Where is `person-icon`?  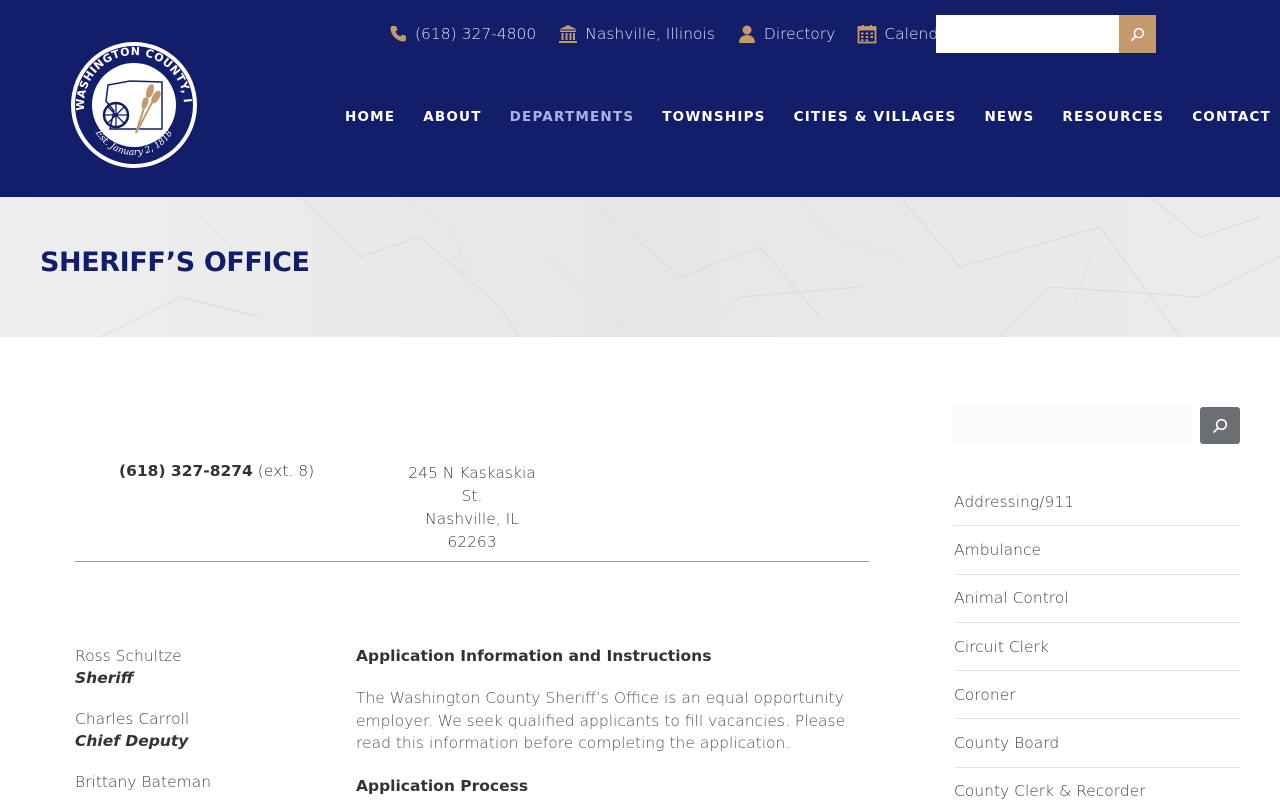 person-icon is located at coordinates (746, 34).